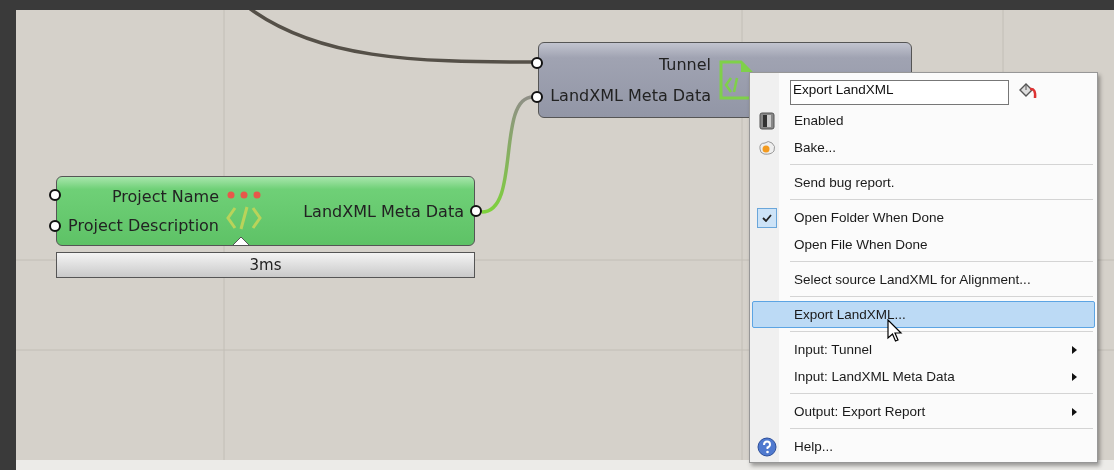 This screenshot has height=470, width=1114. I want to click on menu-item: Send bug report., so click(923, 182).